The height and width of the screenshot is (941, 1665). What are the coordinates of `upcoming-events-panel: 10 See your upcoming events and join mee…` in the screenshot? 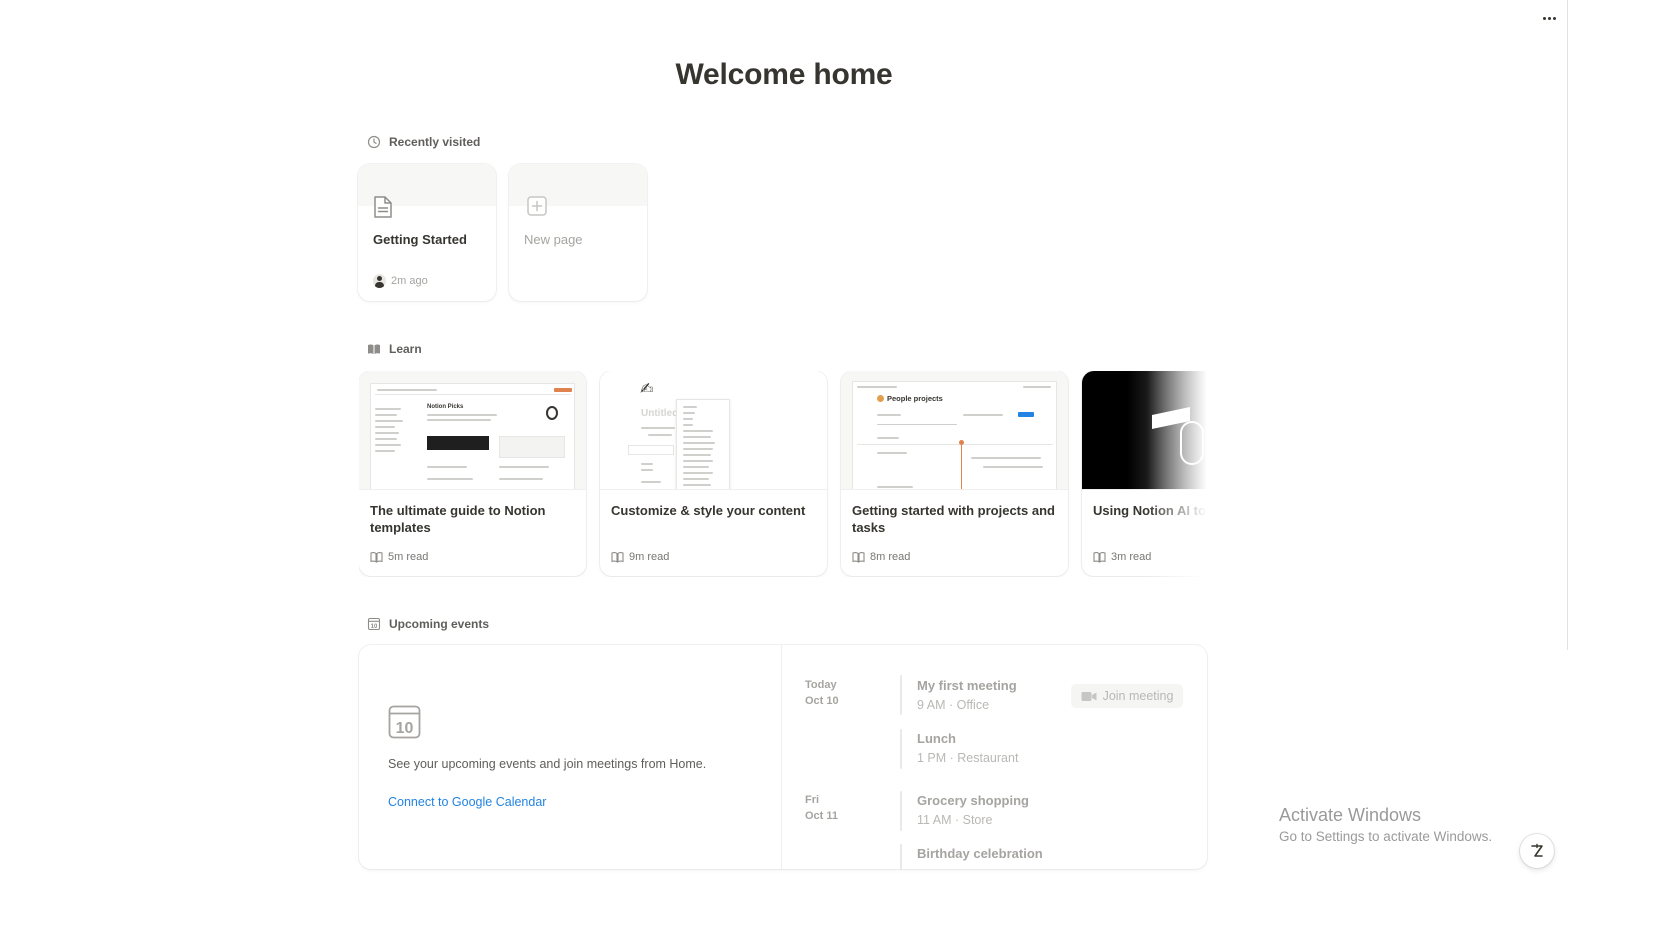 It's located at (783, 757).